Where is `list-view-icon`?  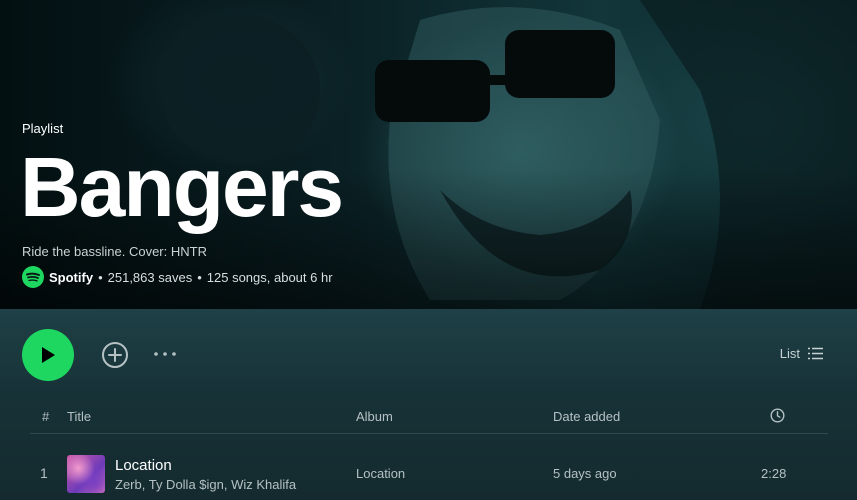 list-view-icon is located at coordinates (815, 353).